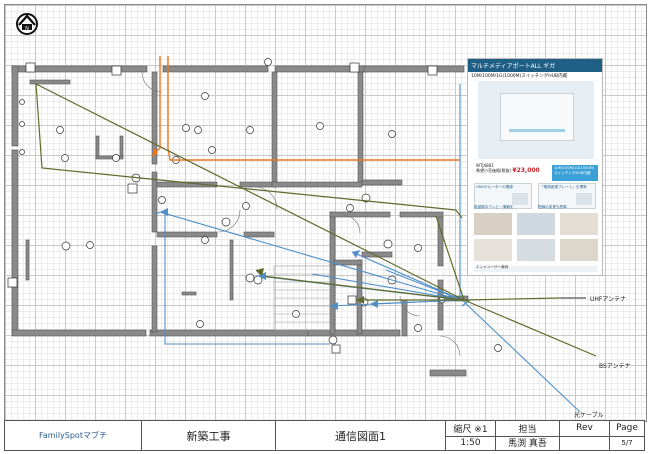 The height and width of the screenshot is (454, 649). Describe the element at coordinates (608, 299) in the screenshot. I see `uhf-antenna-label: UHFアンテナ` at that location.